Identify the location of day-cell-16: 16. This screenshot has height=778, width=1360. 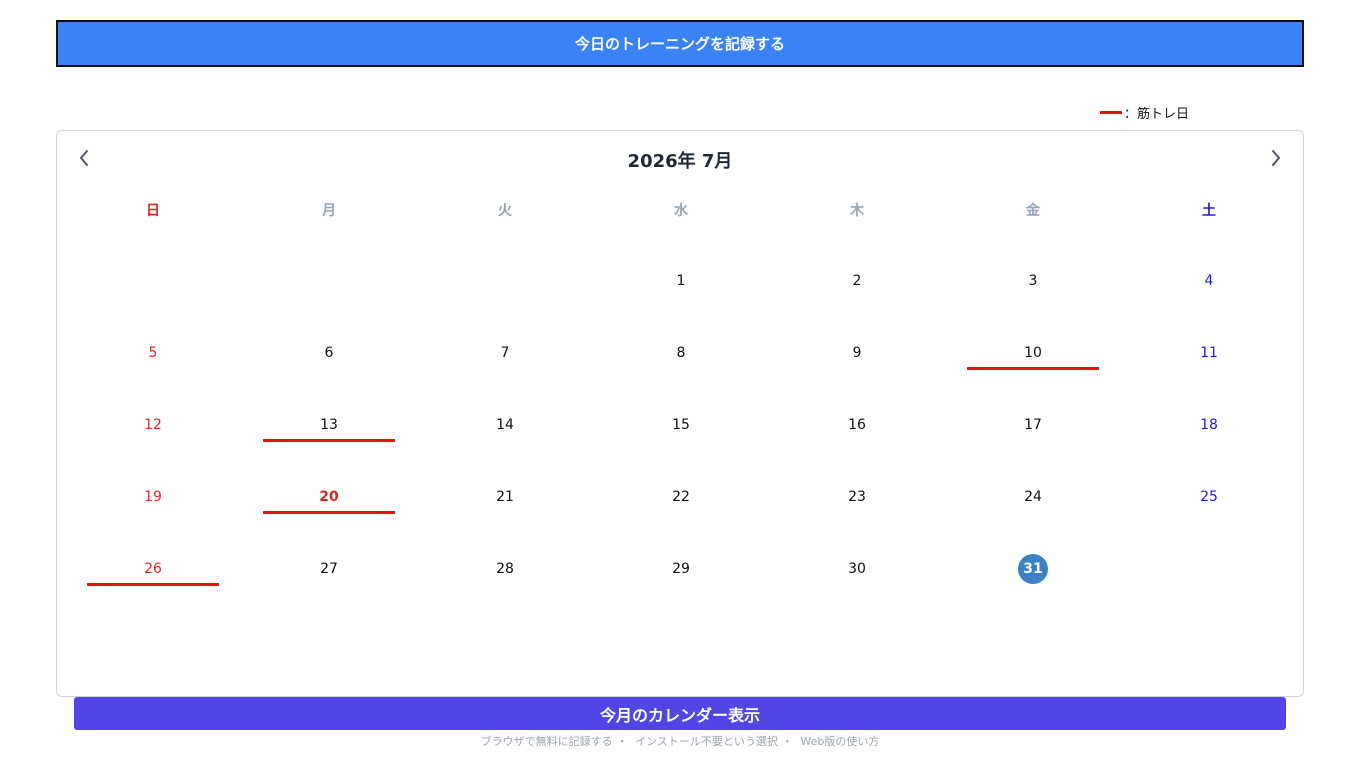
(857, 425).